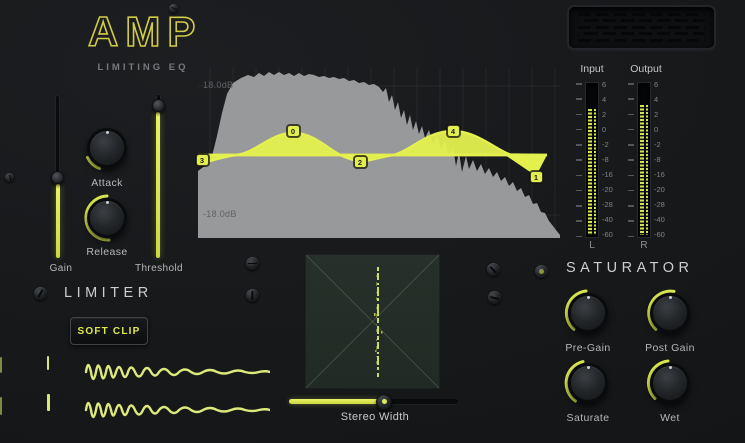  Describe the element at coordinates (107, 148) in the screenshot. I see `attack-knob` at that location.